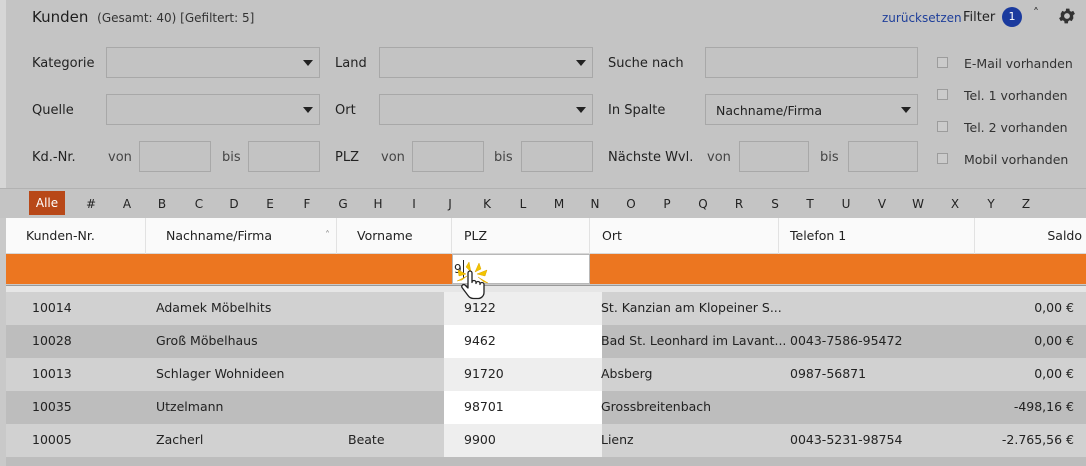 The height and width of the screenshot is (466, 1086). What do you see at coordinates (627, 373) in the screenshot?
I see `cell-ort: Absberg` at bounding box center [627, 373].